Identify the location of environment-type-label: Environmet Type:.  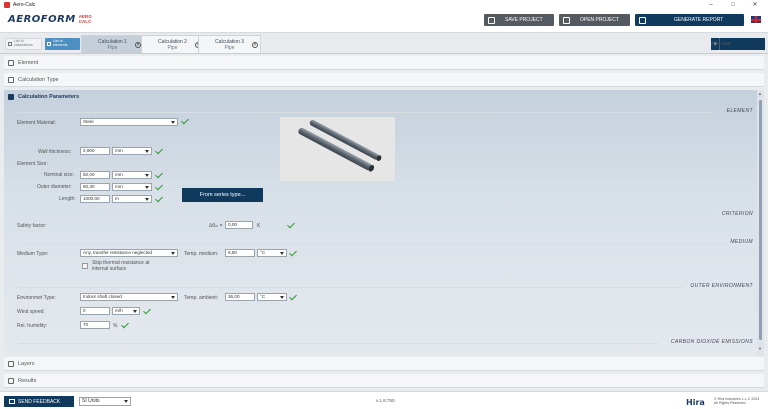
(36, 298).